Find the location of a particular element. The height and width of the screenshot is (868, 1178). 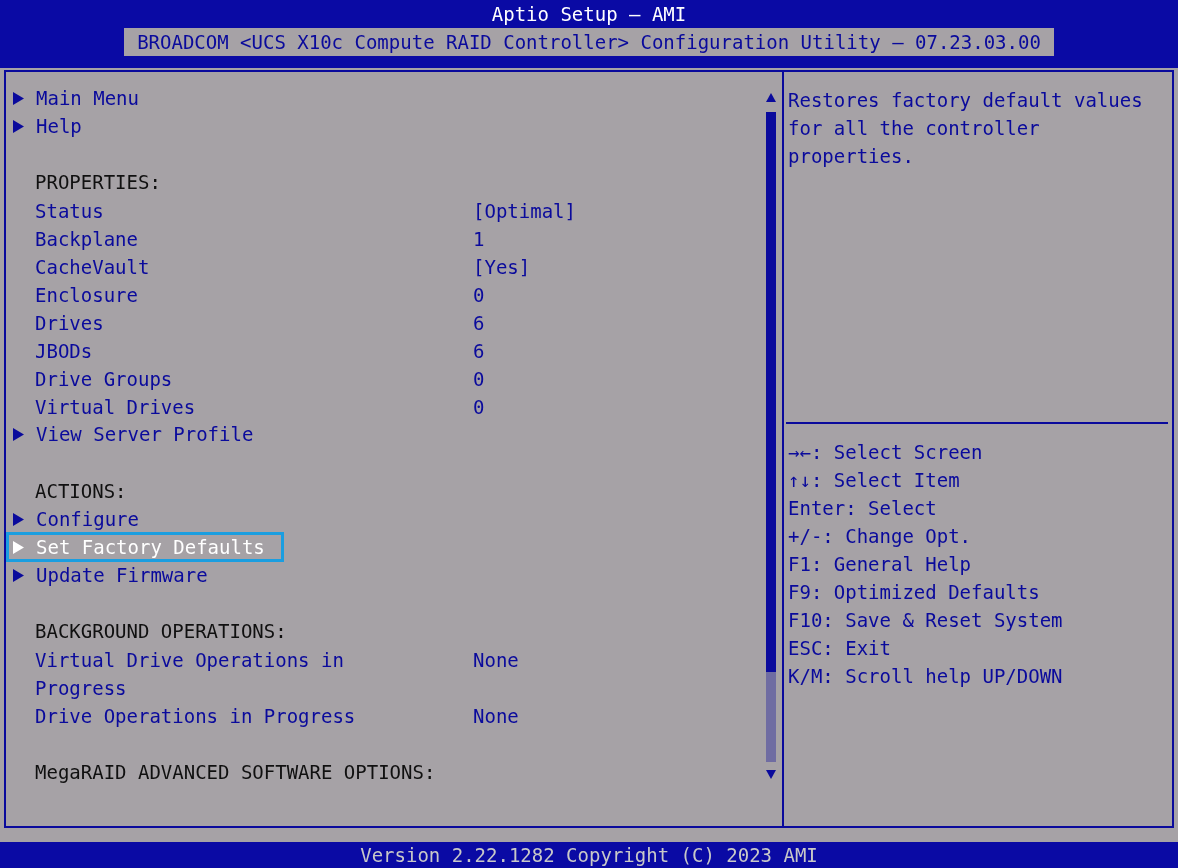

property-label: Virtual Drives is located at coordinates (116, 407).